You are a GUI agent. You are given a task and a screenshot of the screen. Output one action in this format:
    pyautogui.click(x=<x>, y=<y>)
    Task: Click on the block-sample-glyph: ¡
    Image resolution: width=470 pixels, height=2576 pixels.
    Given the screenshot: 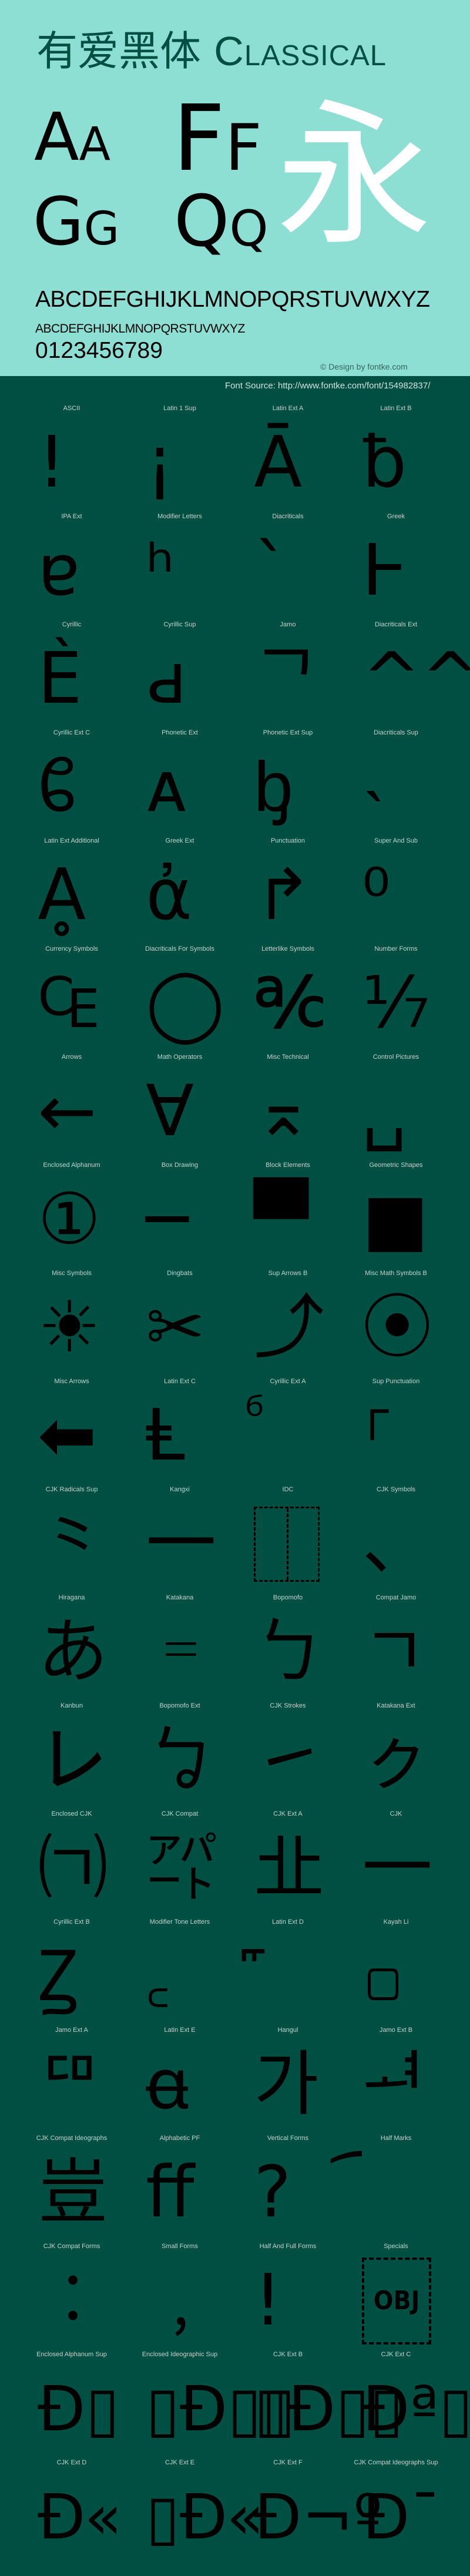 What is the action you would take?
    pyautogui.click(x=160, y=463)
    